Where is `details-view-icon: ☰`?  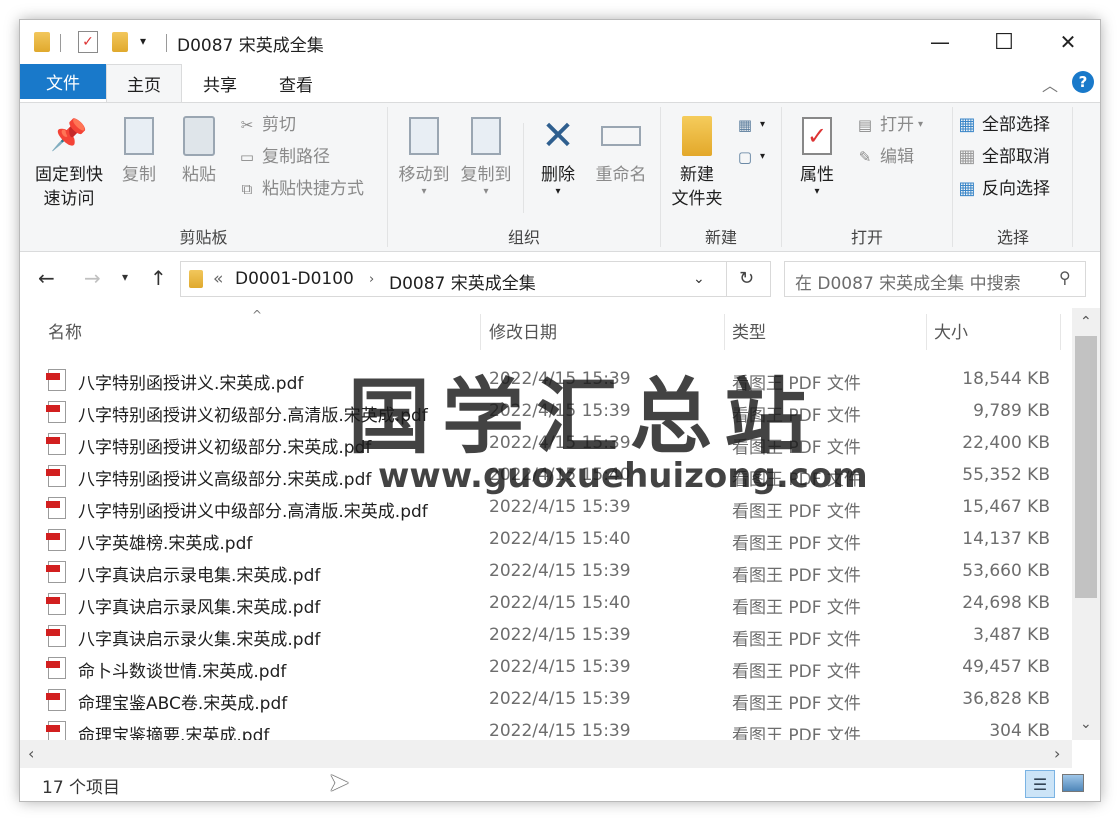
details-view-icon: ☰ is located at coordinates (1040, 784).